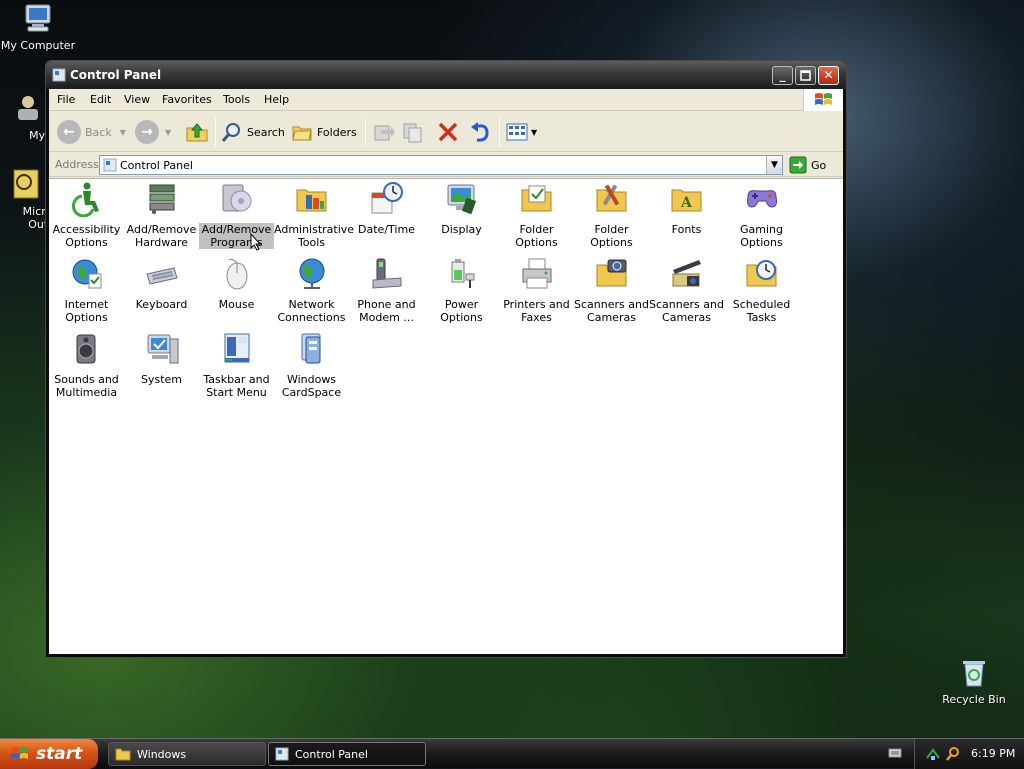 This screenshot has width=1024, height=769. What do you see at coordinates (611, 290) in the screenshot?
I see `cp-item-scanners-and-cameras: Scanners and Cameras` at bounding box center [611, 290].